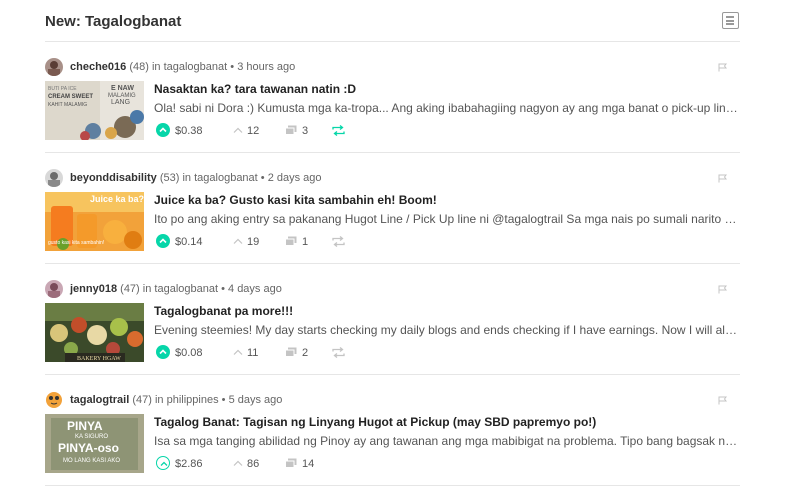 This screenshot has width=789, height=499. Describe the element at coordinates (308, 464) in the screenshot. I see `comment-count: 14` at that location.